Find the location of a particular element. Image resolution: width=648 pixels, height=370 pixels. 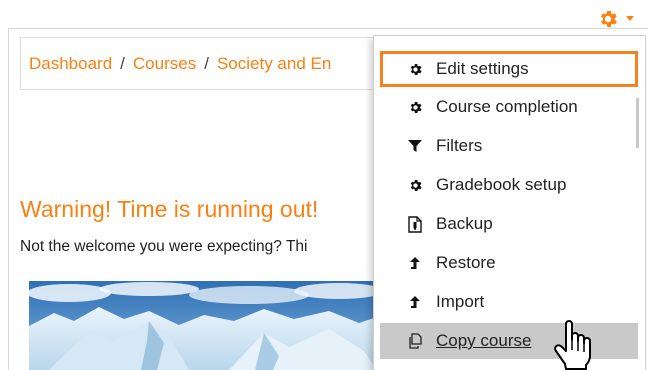

menu-item-course-completion: Course completion is located at coordinates (509, 107).